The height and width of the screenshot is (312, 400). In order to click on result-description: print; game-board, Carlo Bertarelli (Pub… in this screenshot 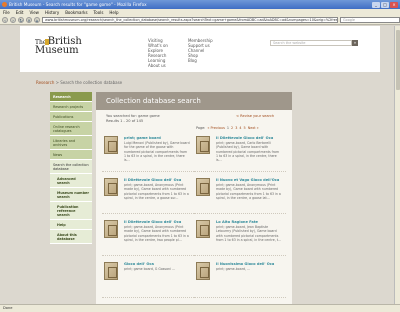, I will do `click(248, 152)`.